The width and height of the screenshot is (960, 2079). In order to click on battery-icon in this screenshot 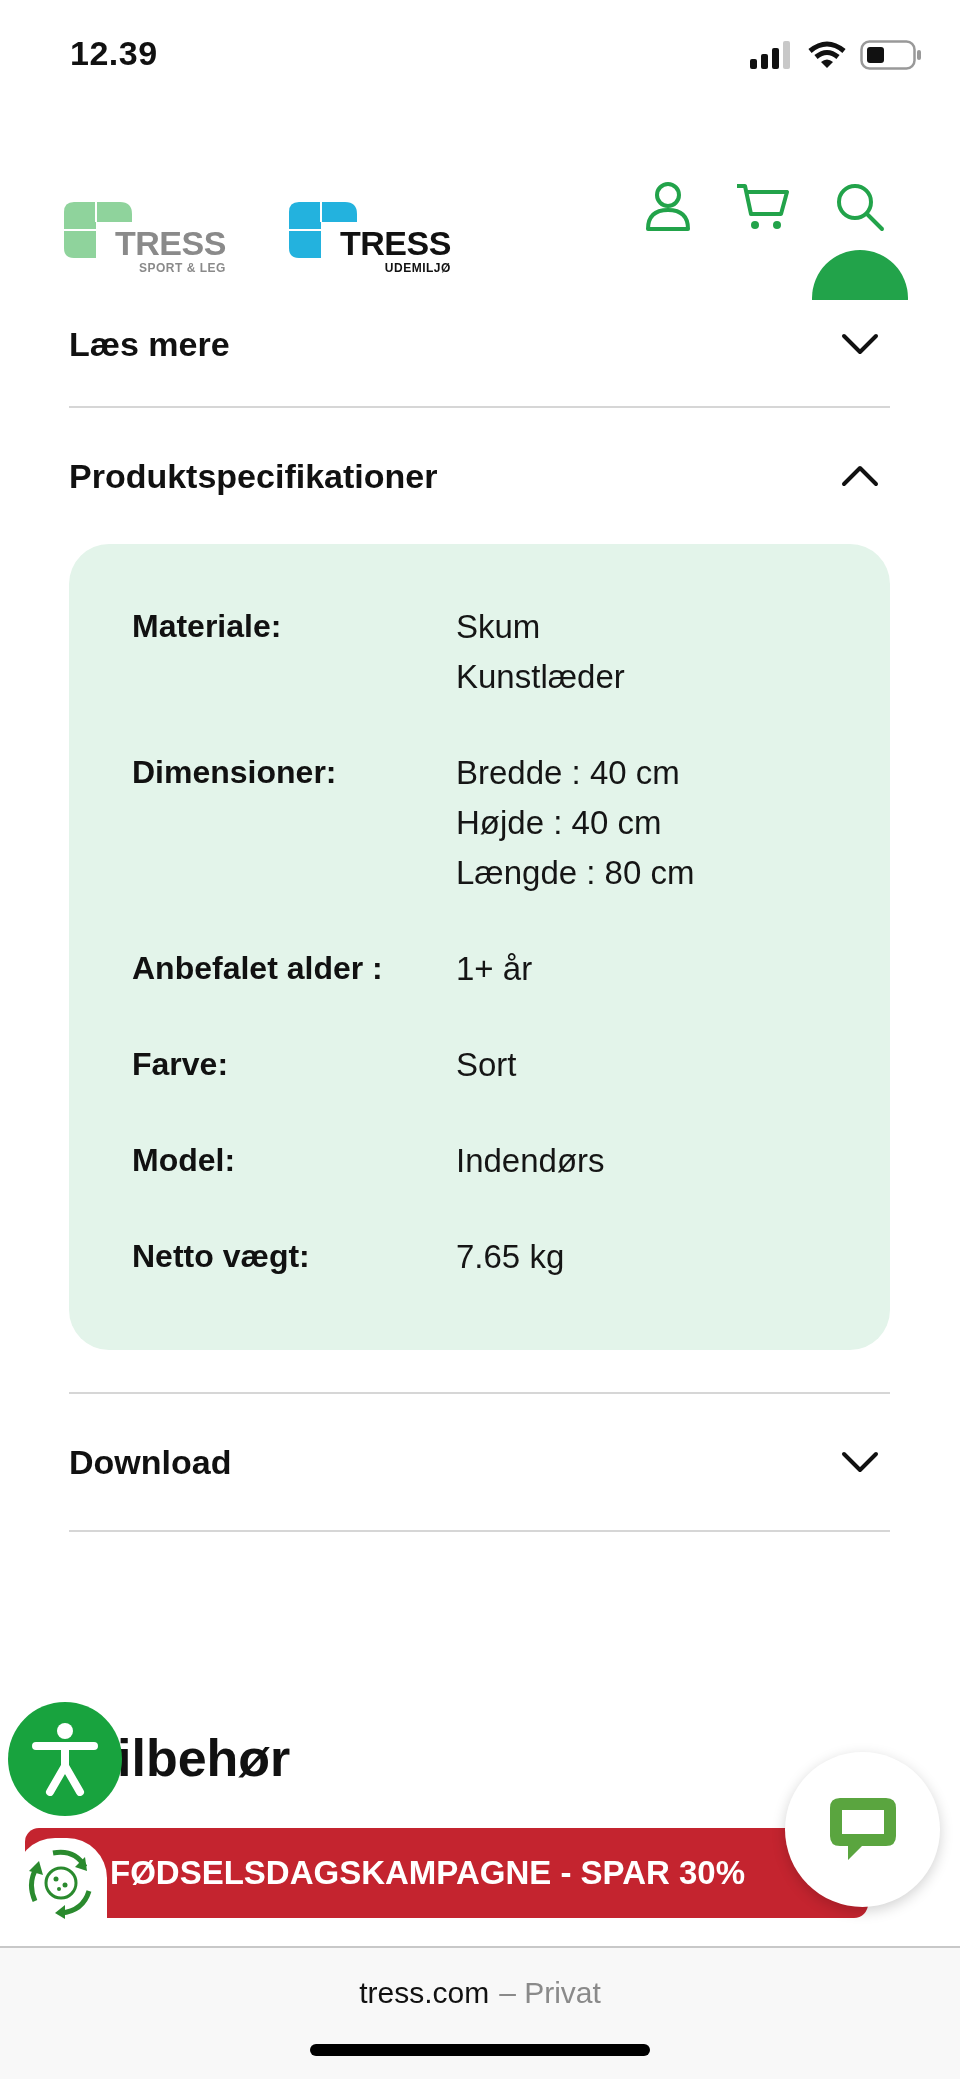, I will do `click(891, 55)`.